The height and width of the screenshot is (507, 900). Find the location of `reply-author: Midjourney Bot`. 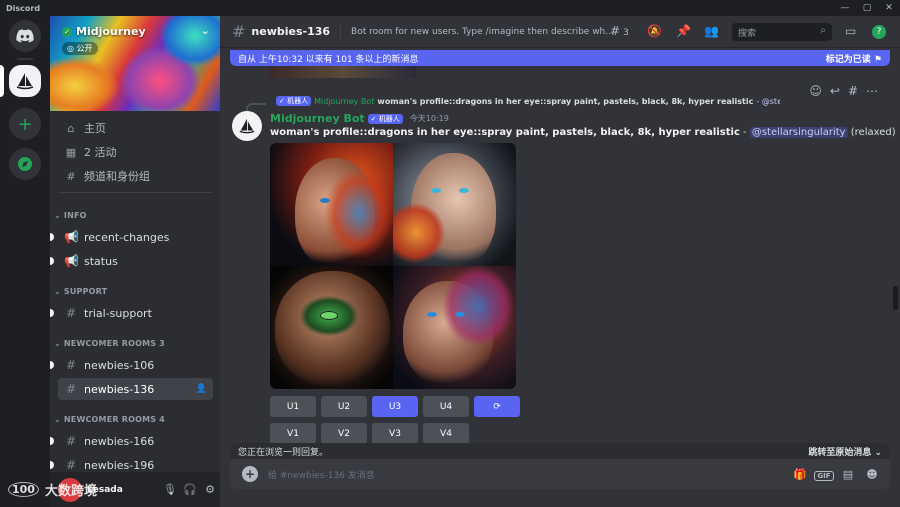

reply-author: Midjourney Bot is located at coordinates (344, 101).